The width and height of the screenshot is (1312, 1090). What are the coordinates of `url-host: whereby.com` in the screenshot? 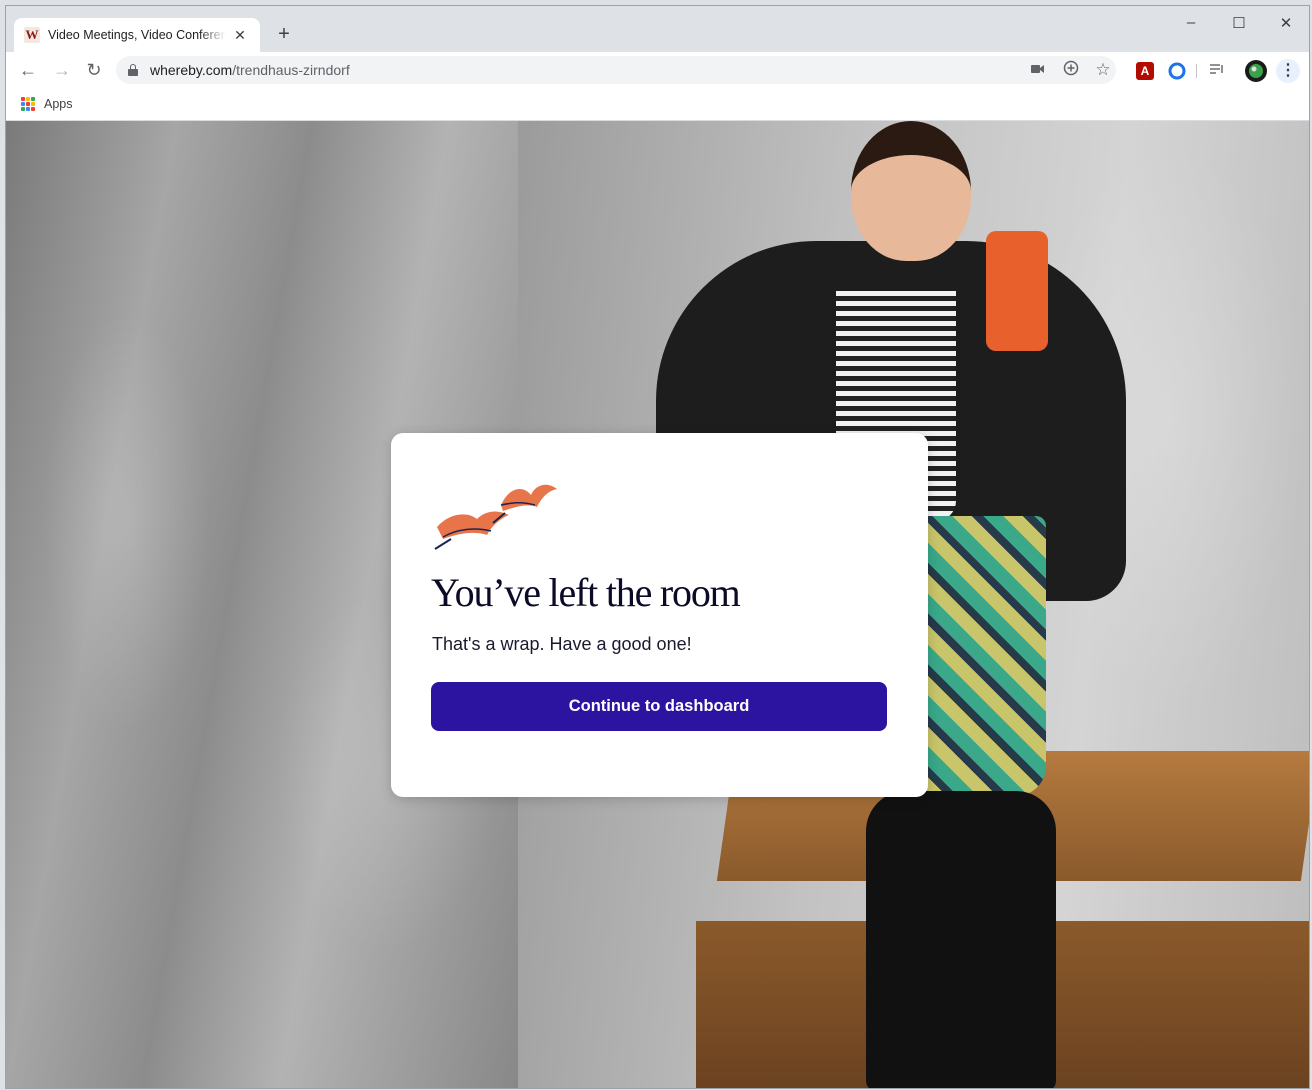 It's located at (191, 70).